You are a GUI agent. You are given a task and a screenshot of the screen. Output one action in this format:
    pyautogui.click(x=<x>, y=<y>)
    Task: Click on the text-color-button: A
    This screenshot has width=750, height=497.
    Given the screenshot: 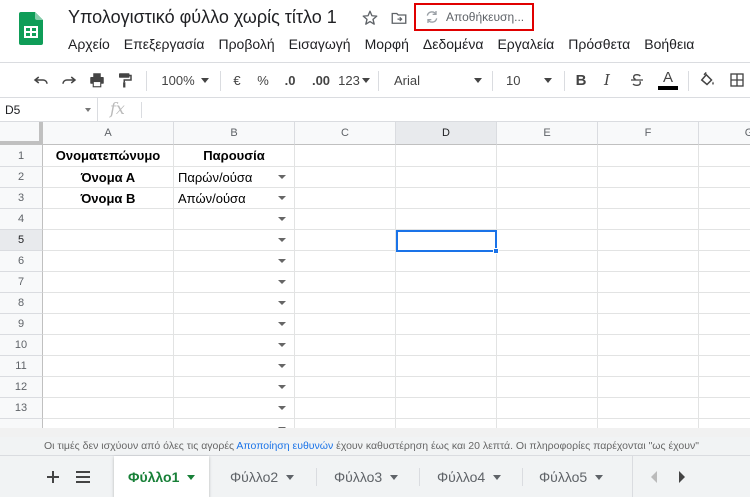 What is the action you would take?
    pyautogui.click(x=668, y=80)
    